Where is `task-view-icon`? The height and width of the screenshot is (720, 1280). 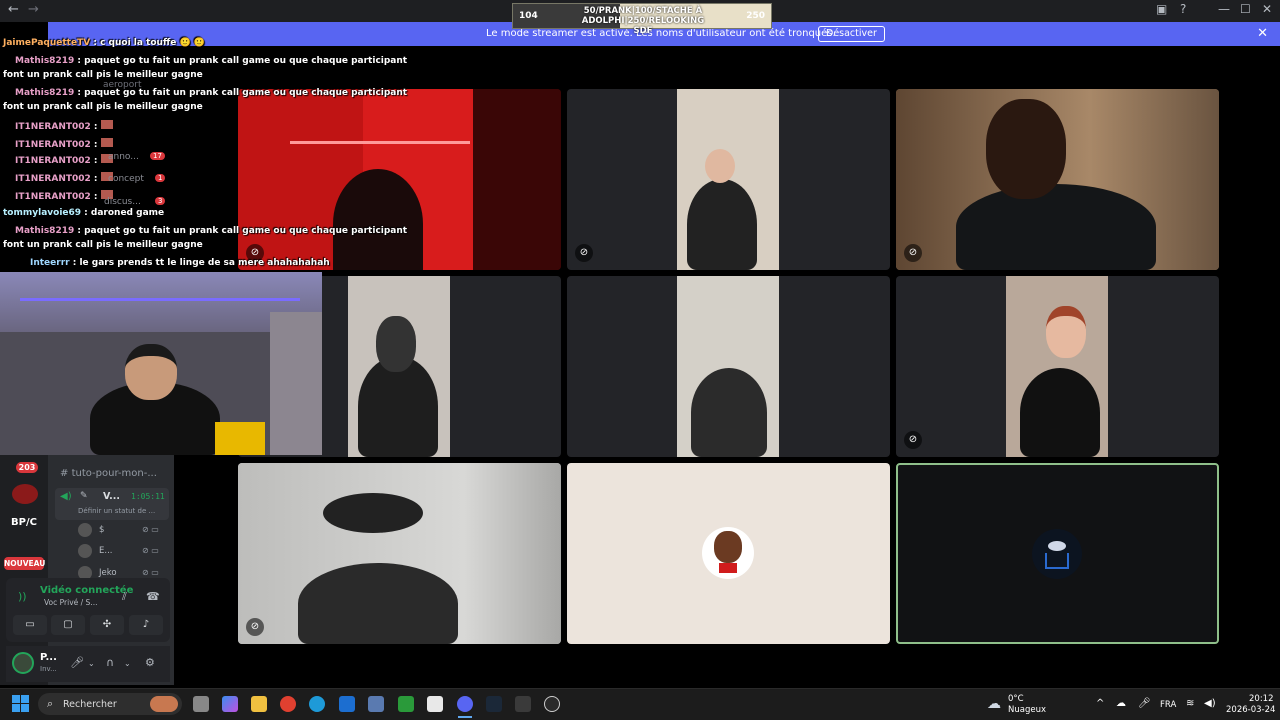 task-view-icon is located at coordinates (201, 704).